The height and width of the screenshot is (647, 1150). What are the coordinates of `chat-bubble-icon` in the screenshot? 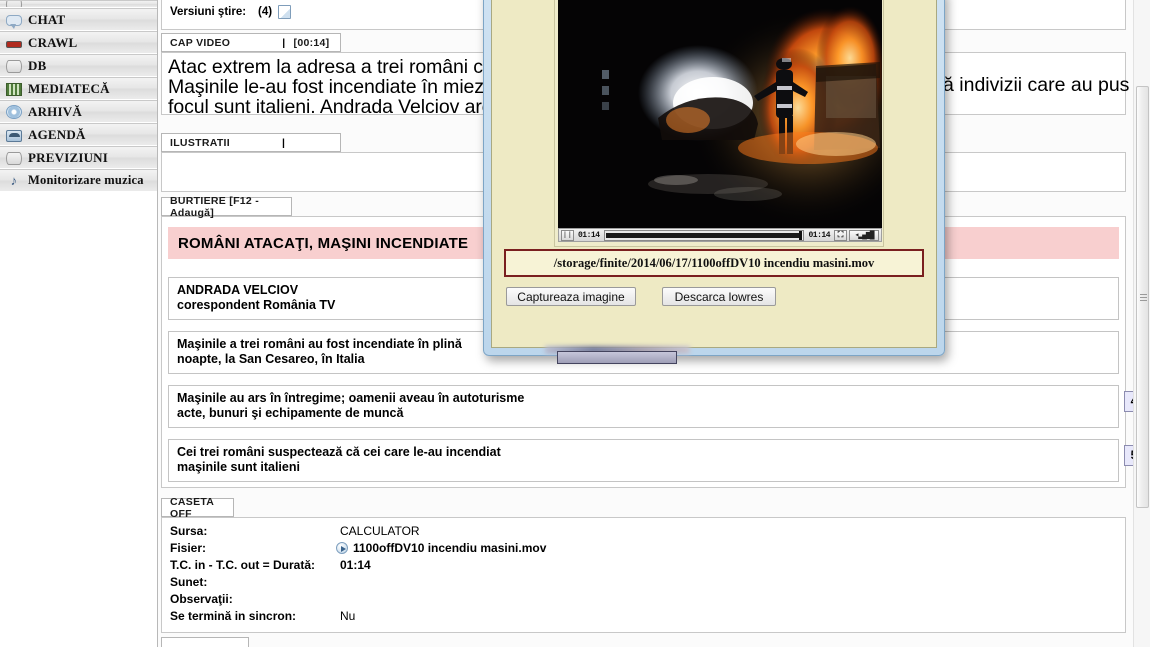 It's located at (14, 22).